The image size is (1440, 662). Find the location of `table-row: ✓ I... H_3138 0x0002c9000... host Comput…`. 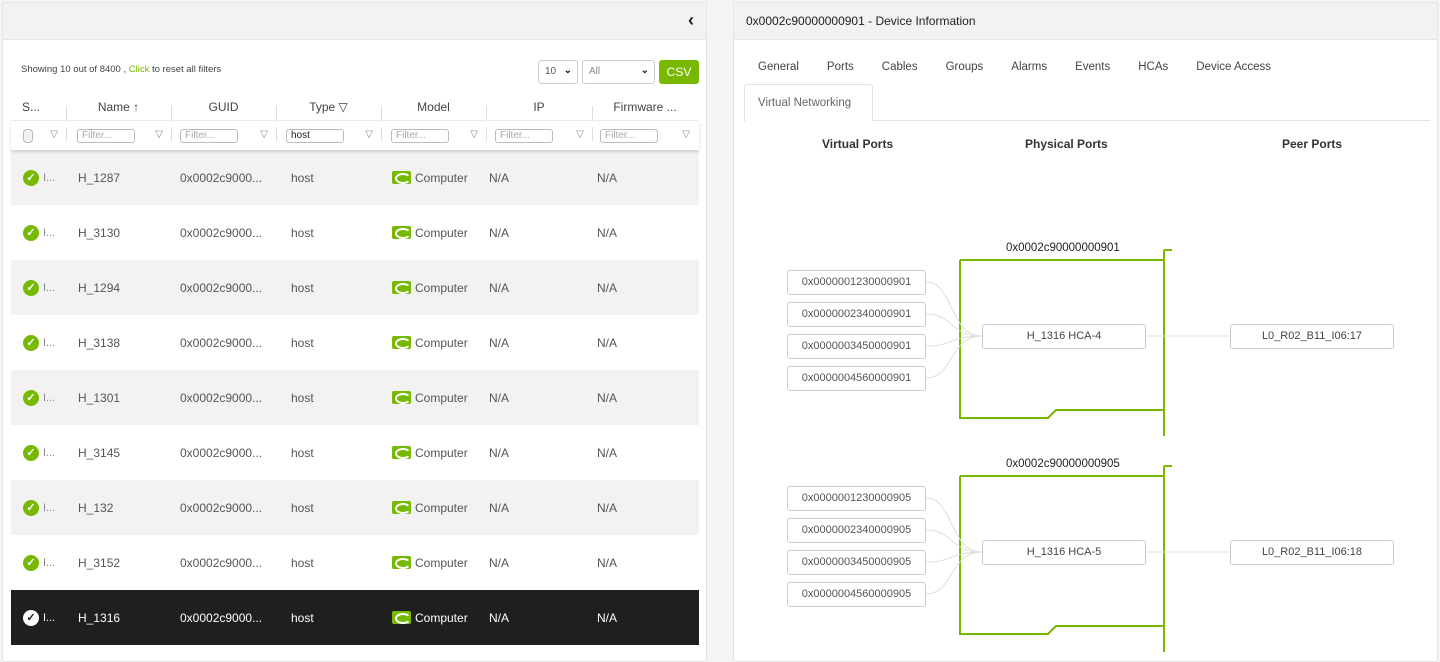

table-row: ✓ I... H_3138 0x0002c9000... host Comput… is located at coordinates (355, 342).